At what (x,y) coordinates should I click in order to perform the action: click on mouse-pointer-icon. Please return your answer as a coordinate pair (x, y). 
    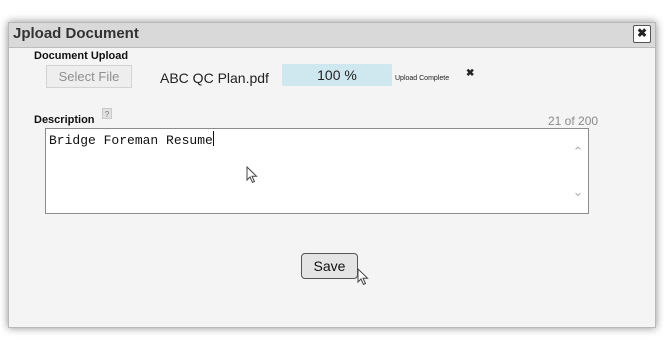
    Looking at the image, I should click on (363, 277).